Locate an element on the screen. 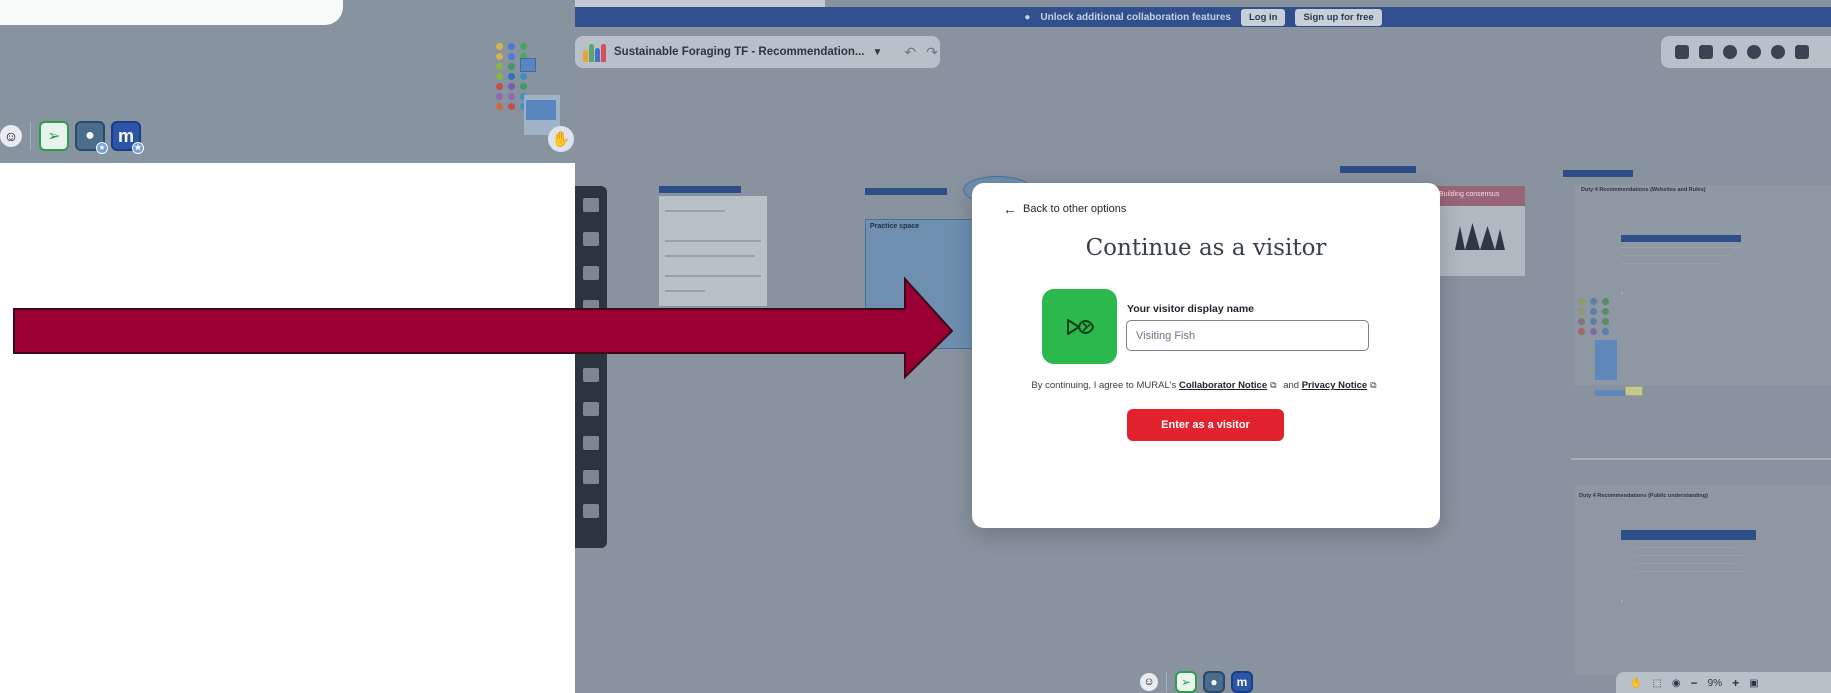 The image size is (1831, 693). building-consensus-banner: Building consensus is located at coordinates (1480, 196).